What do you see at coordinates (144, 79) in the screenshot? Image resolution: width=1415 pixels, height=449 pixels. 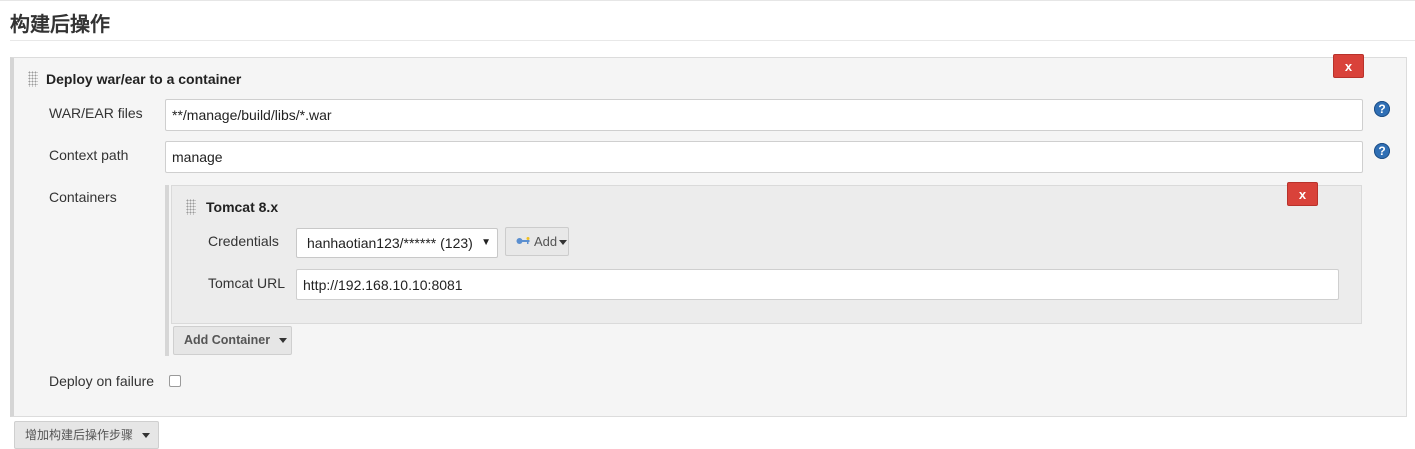 I see `deploy-panel-title: Deploy war/ear to a container` at bounding box center [144, 79].